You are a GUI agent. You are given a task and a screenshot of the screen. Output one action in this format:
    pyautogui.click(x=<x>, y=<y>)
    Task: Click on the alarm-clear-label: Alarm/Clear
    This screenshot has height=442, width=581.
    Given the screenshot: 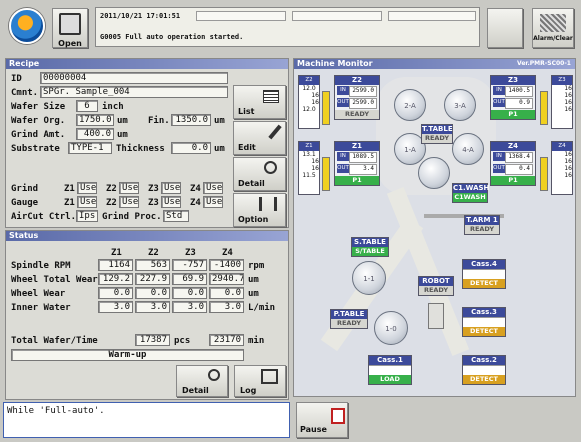 What is the action you would take?
    pyautogui.click(x=553, y=38)
    